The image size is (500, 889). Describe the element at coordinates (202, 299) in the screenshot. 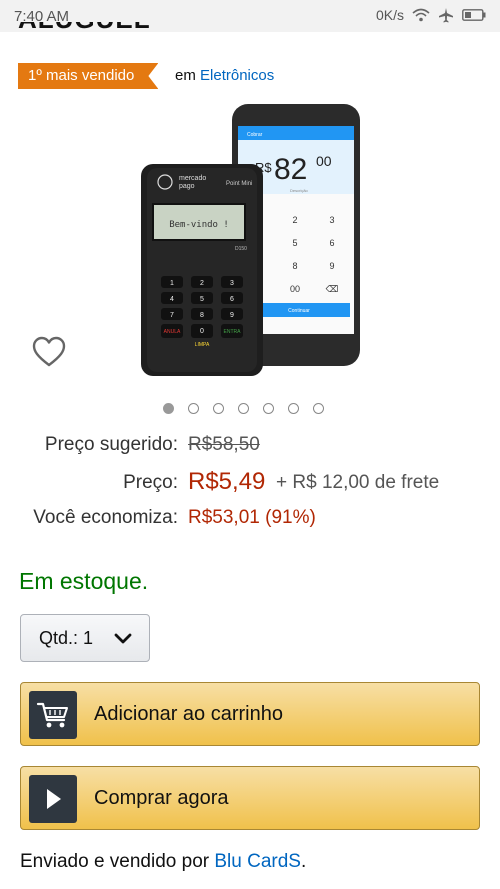

I see `keypad-key: 5` at that location.